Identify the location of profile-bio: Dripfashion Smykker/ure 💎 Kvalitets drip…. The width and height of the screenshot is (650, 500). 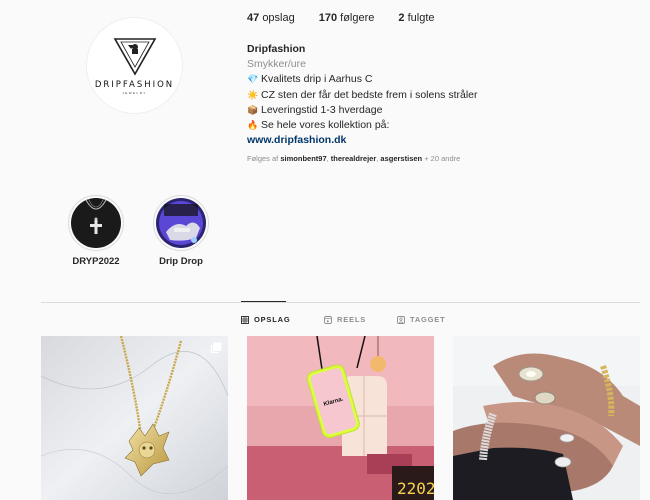
(362, 95).